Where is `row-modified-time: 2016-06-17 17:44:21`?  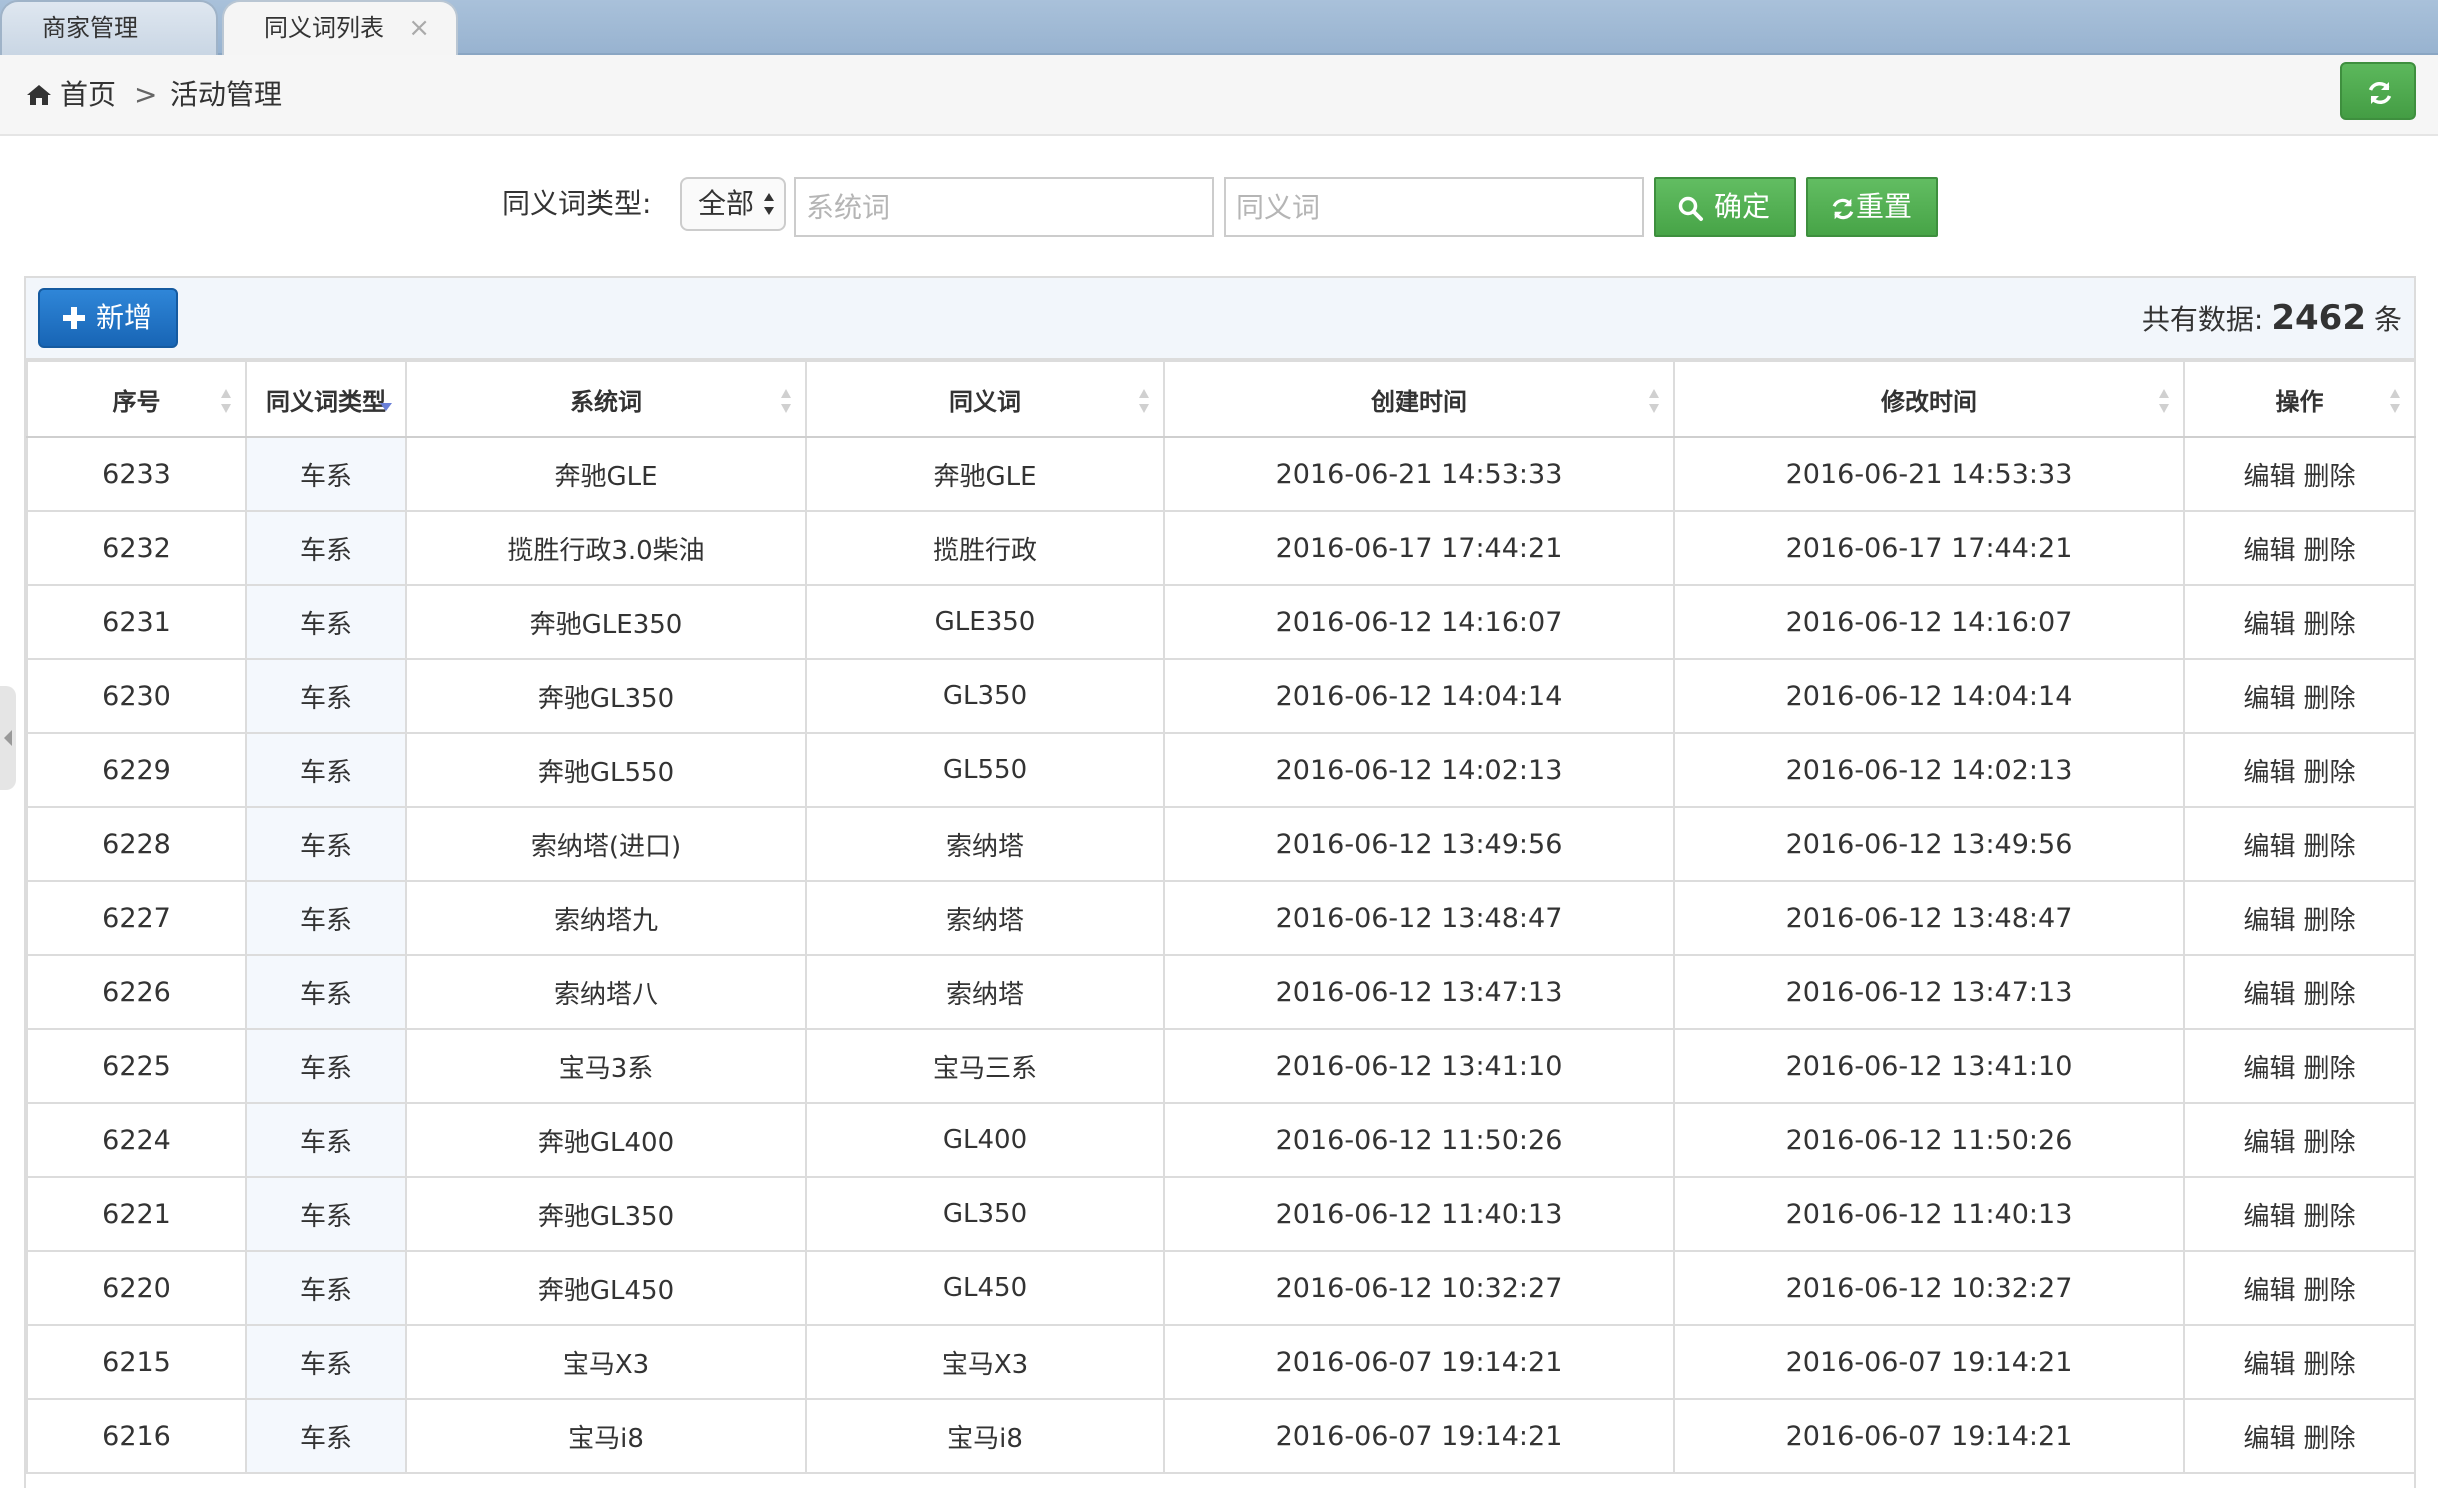 row-modified-time: 2016-06-17 17:44:21 is located at coordinates (1929, 548).